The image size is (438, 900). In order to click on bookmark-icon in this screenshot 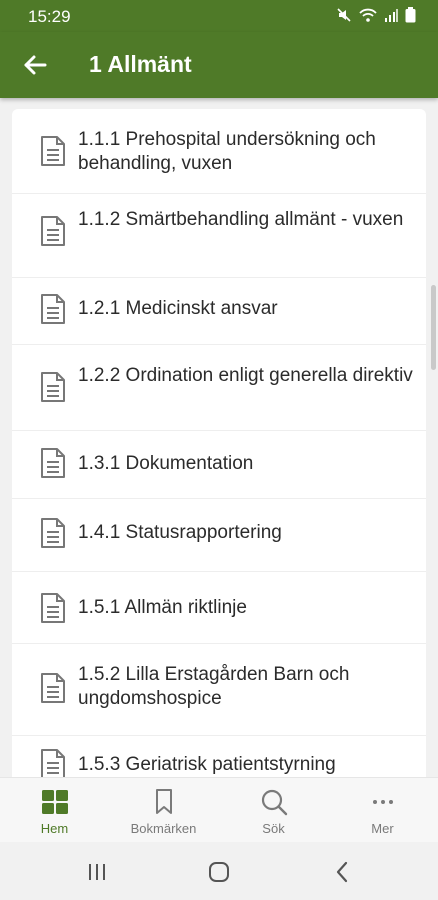, I will do `click(164, 801)`.